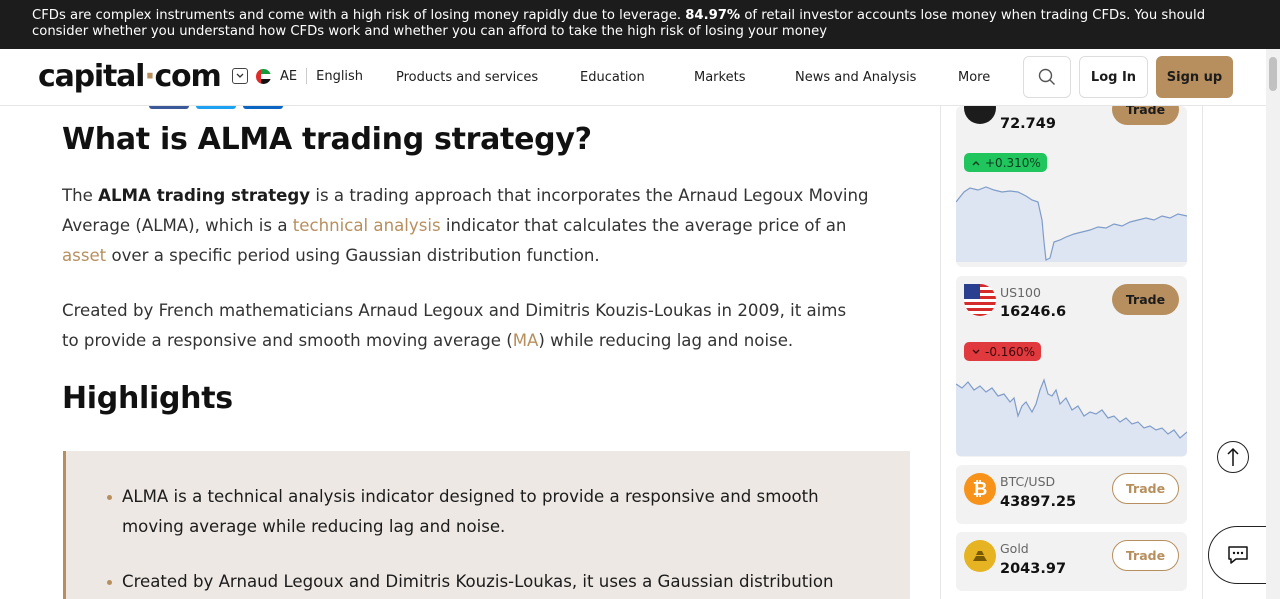 Image resolution: width=1280 pixels, height=599 pixels. What do you see at coordinates (240, 76) in the screenshot?
I see `chevron-down-icon` at bounding box center [240, 76].